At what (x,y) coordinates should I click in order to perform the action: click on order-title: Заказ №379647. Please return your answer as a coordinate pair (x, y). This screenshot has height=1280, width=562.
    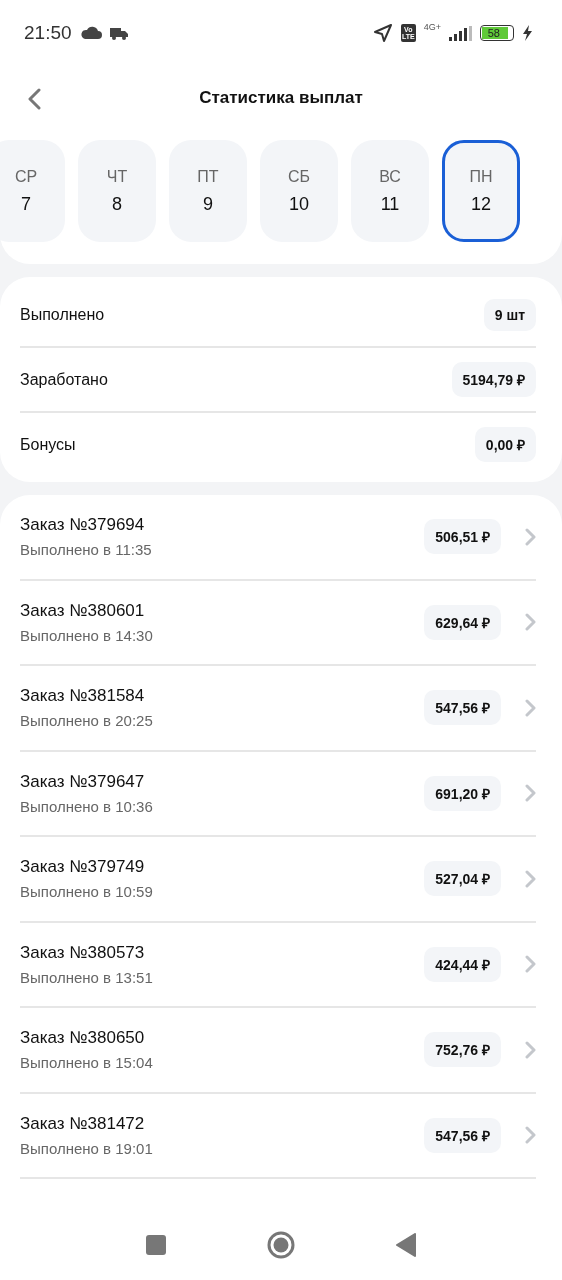
    Looking at the image, I should click on (83, 781).